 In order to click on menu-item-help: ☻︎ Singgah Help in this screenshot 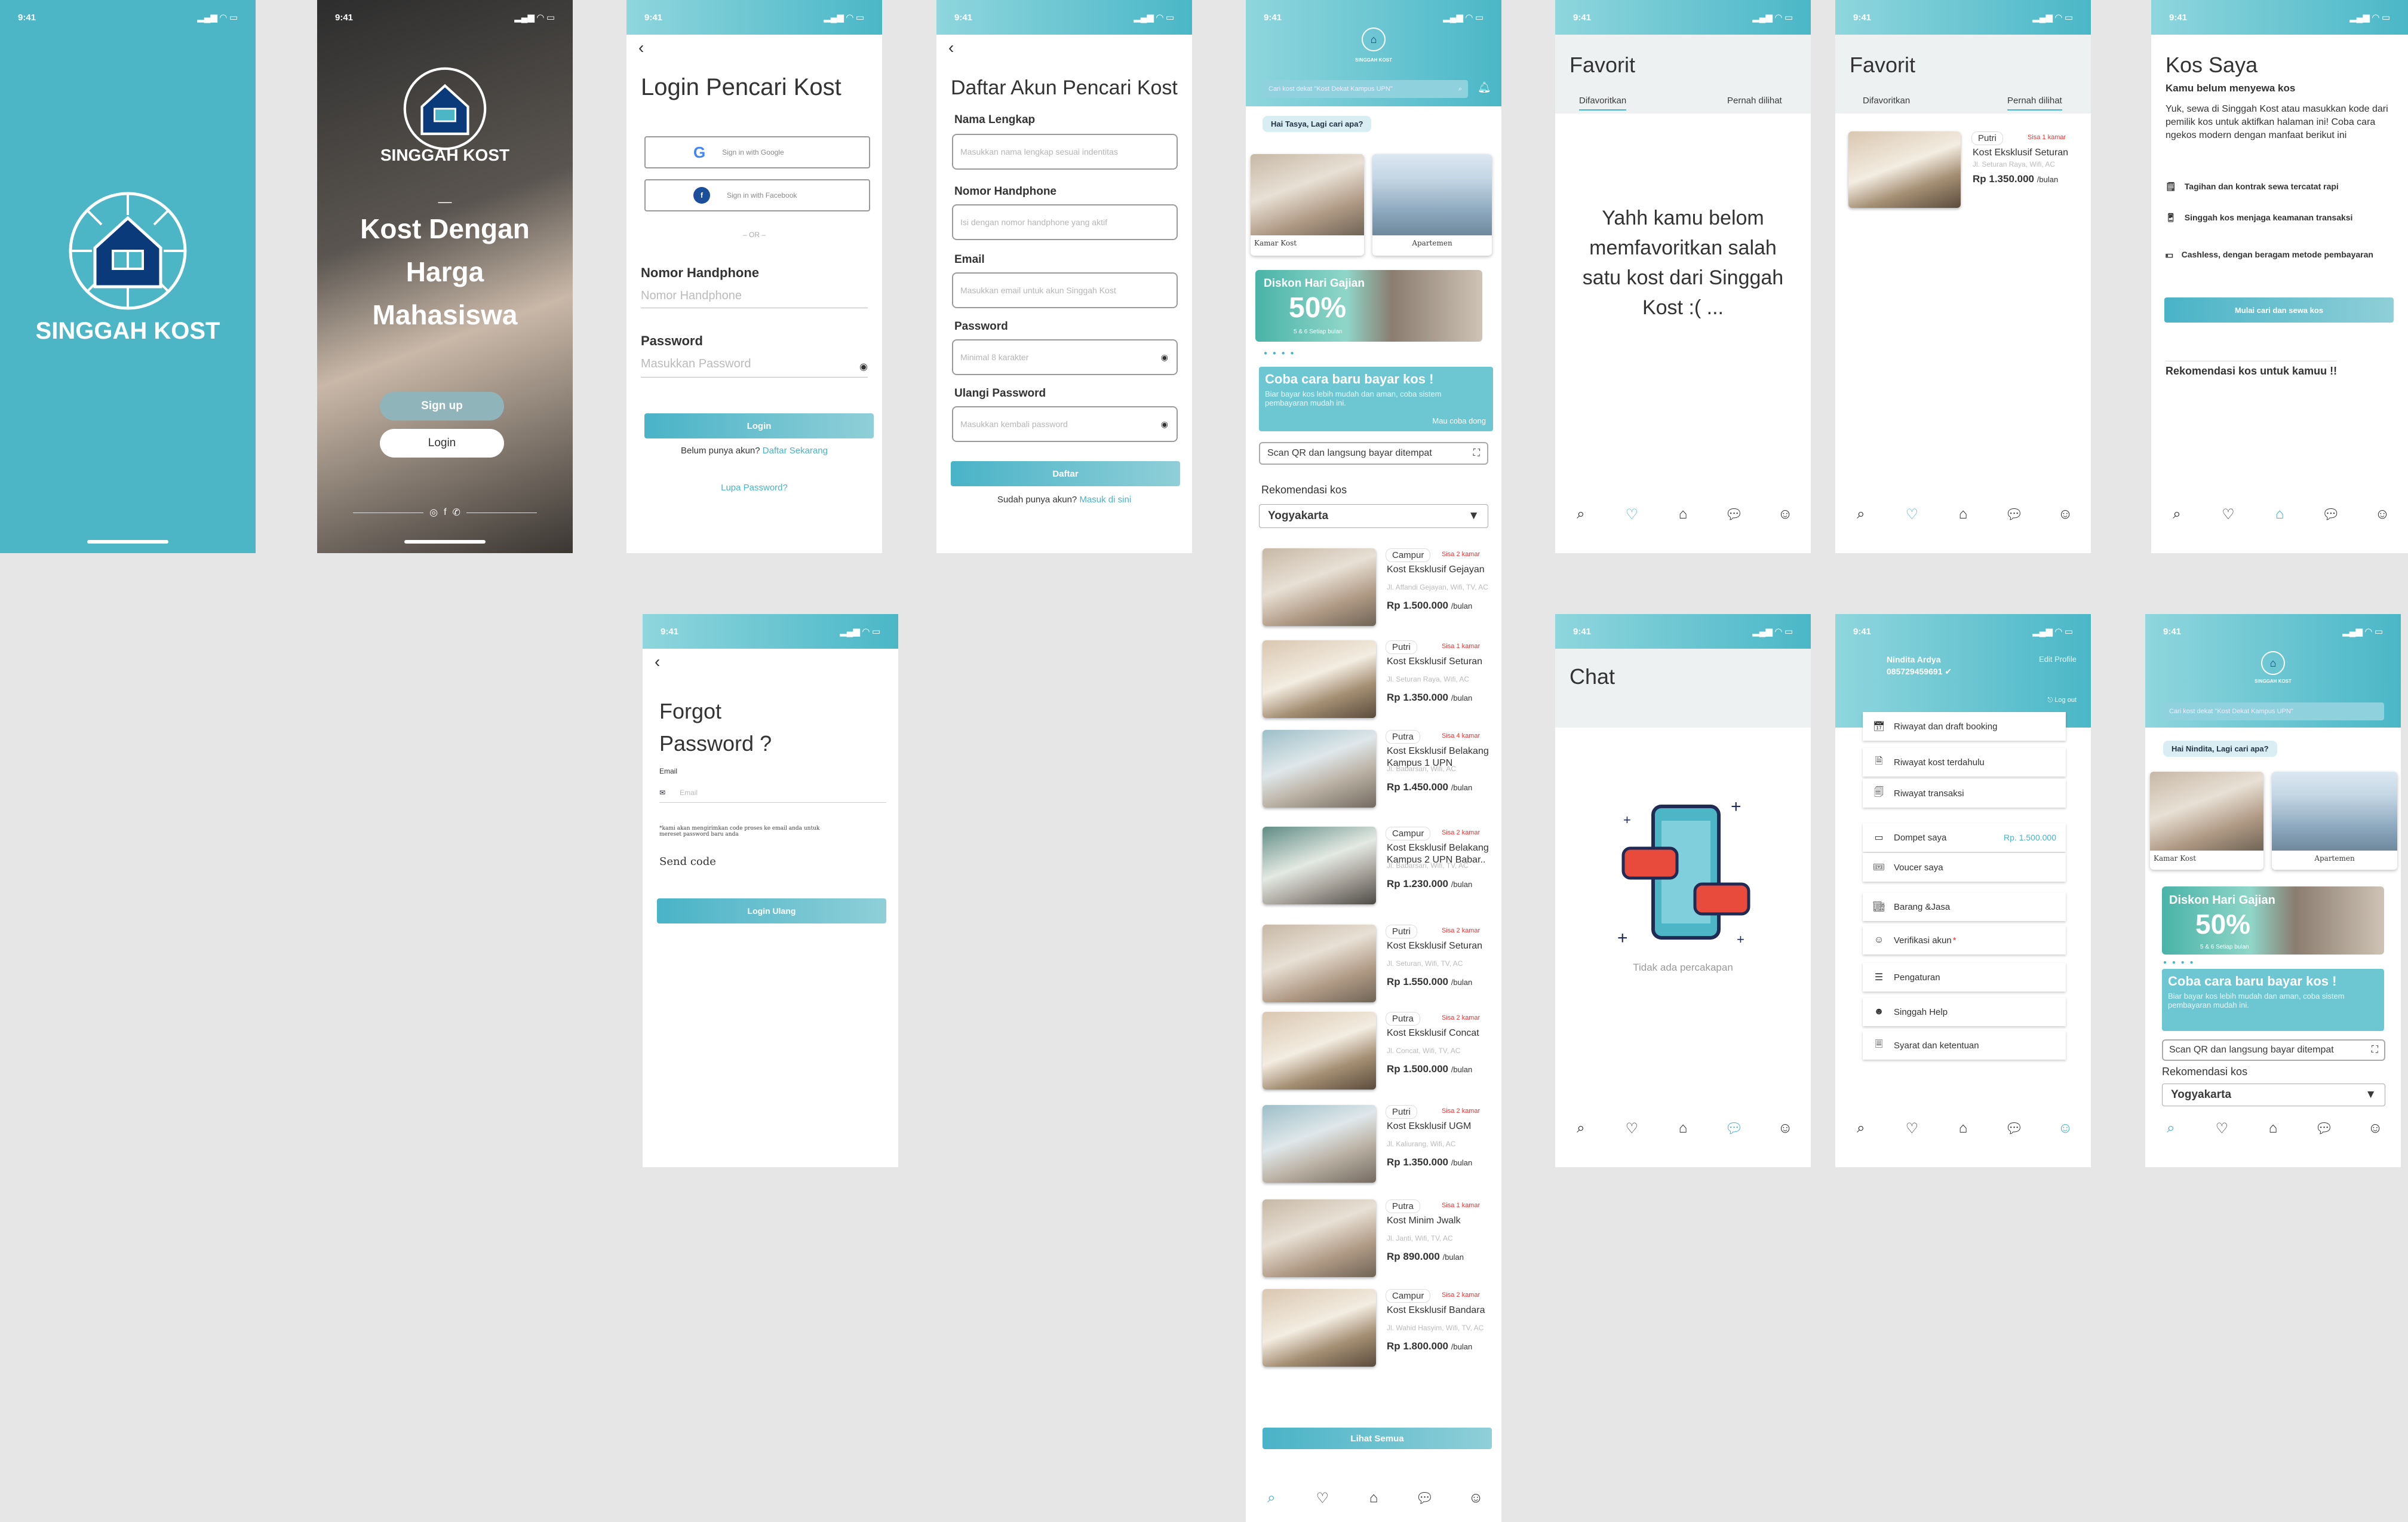, I will do `click(1964, 1012)`.